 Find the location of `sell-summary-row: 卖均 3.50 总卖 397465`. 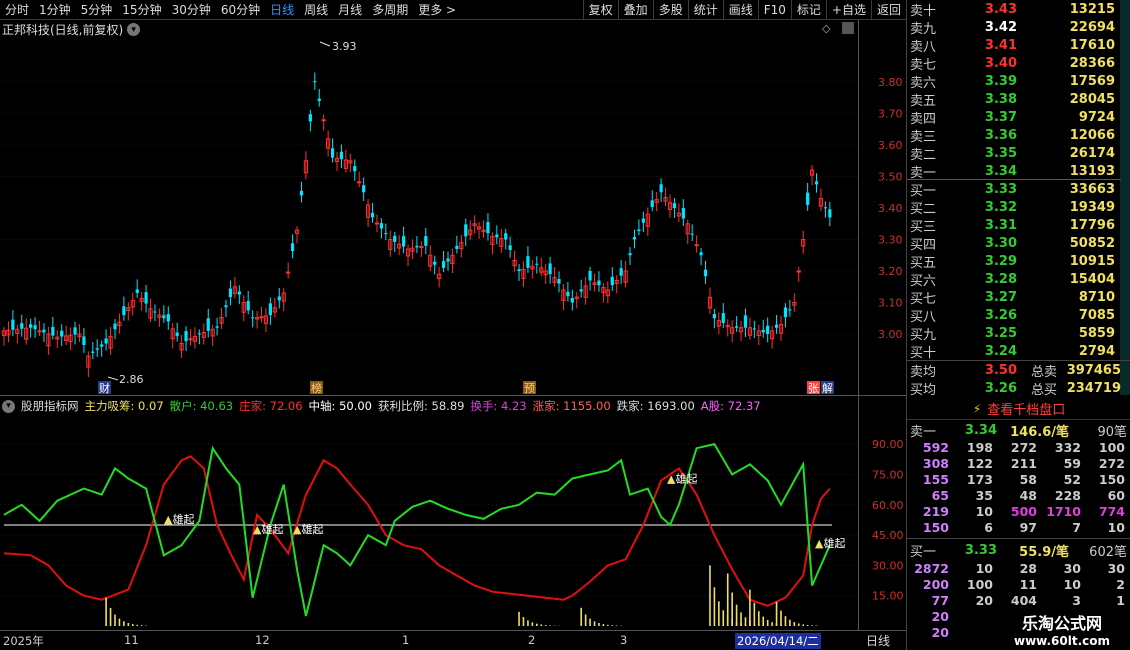

sell-summary-row: 卖均 3.50 总卖 397465 is located at coordinates (1018, 370).